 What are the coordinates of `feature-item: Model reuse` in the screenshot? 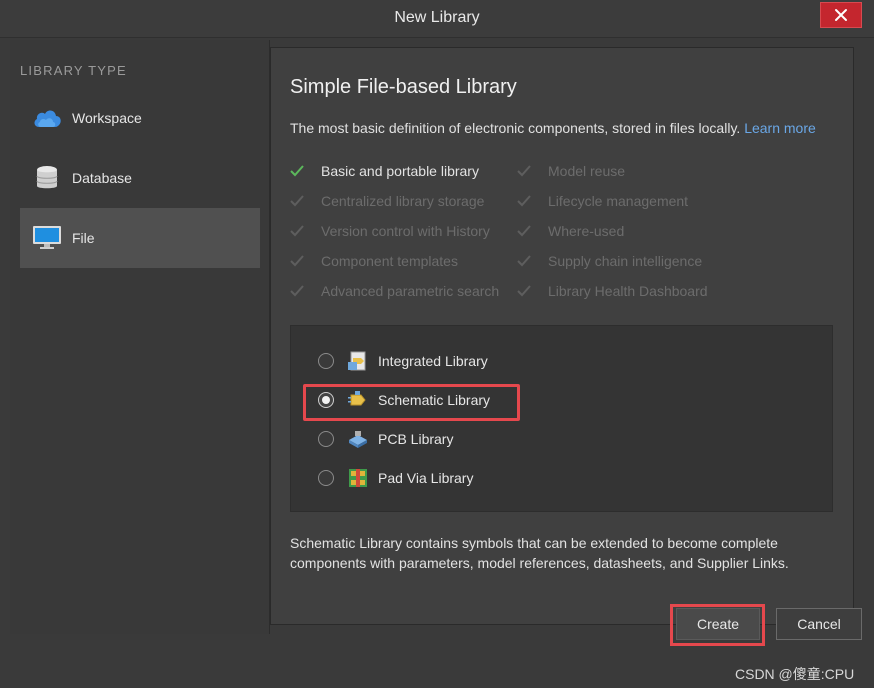 It's located at (571, 171).